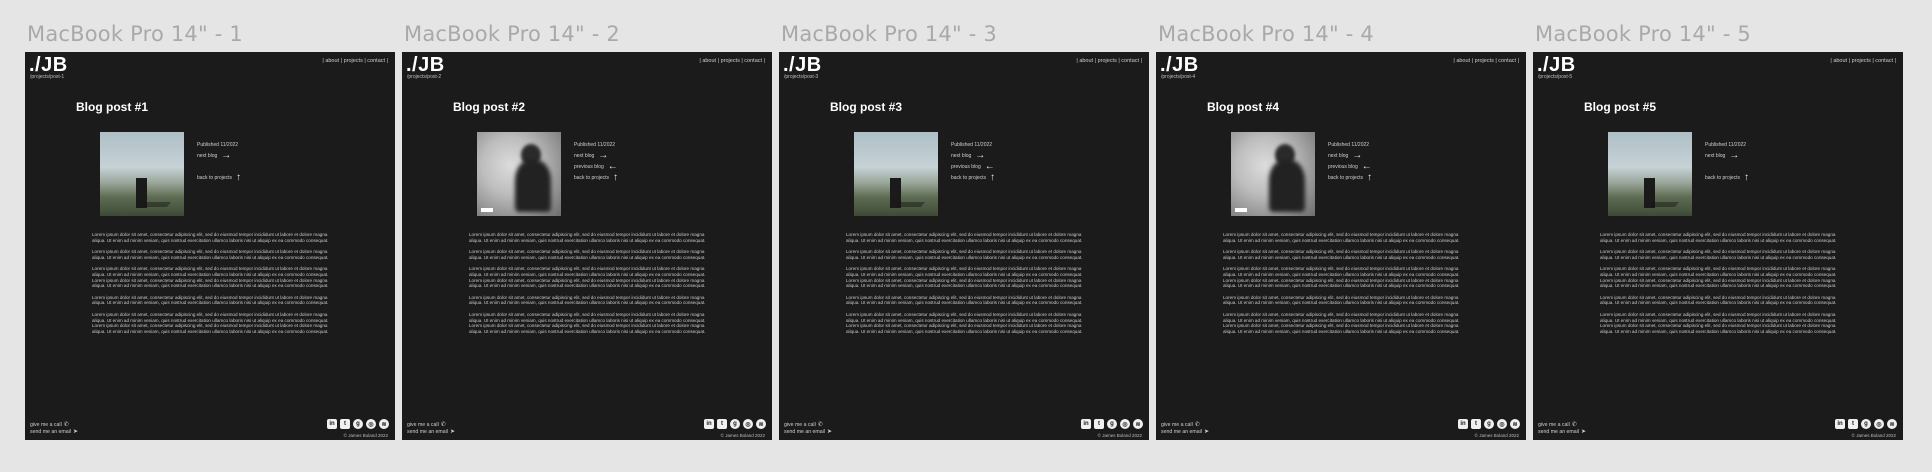 Image resolution: width=1932 pixels, height=472 pixels. I want to click on phone-icon: ✆, so click(66, 425).